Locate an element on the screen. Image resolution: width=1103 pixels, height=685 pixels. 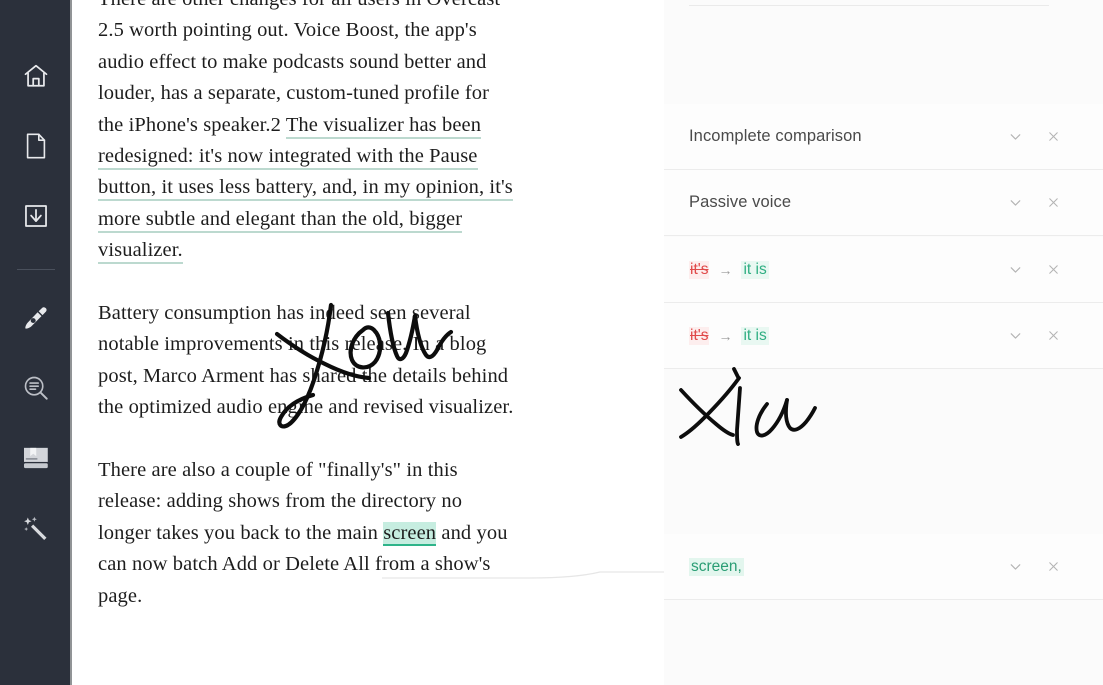
highlighted-word-screen: screen is located at coordinates (410, 533).